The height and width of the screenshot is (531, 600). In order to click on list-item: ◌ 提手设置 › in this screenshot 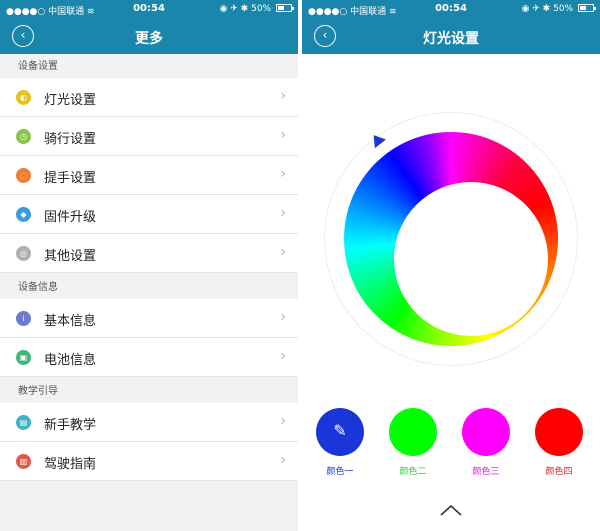, I will do `click(149, 175)`.